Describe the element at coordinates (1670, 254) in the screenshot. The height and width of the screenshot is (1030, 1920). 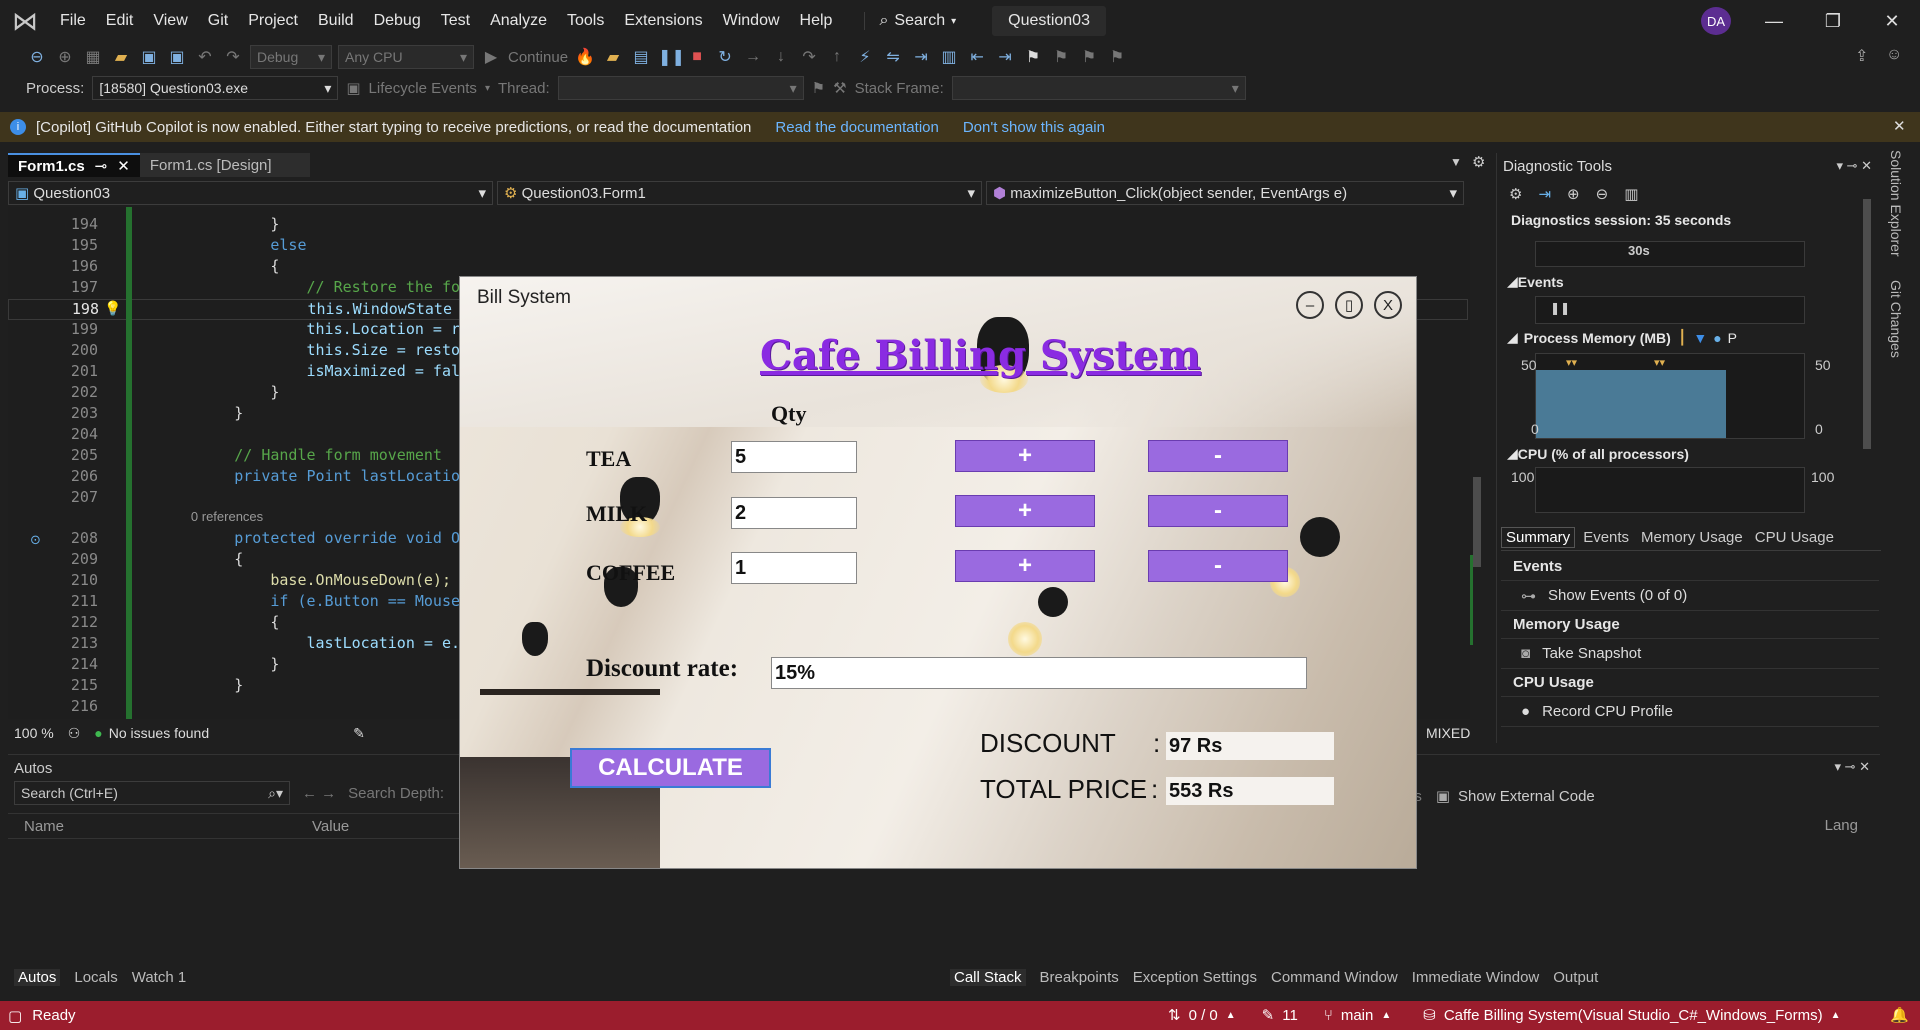
I see `timeline-ruler: 30s` at that location.